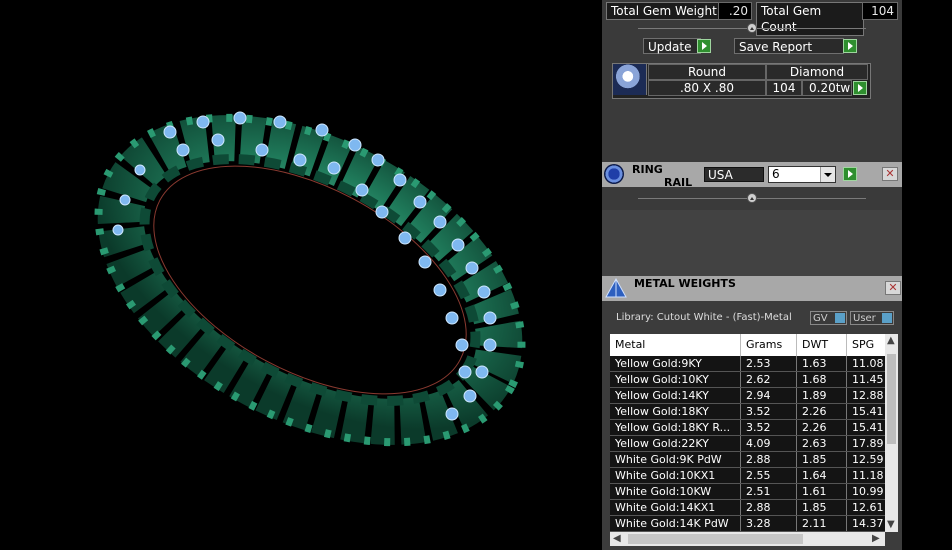 The height and width of the screenshot is (550, 952). Describe the element at coordinates (822, 475) in the screenshot. I see `cell-dwt: 1.64` at that location.